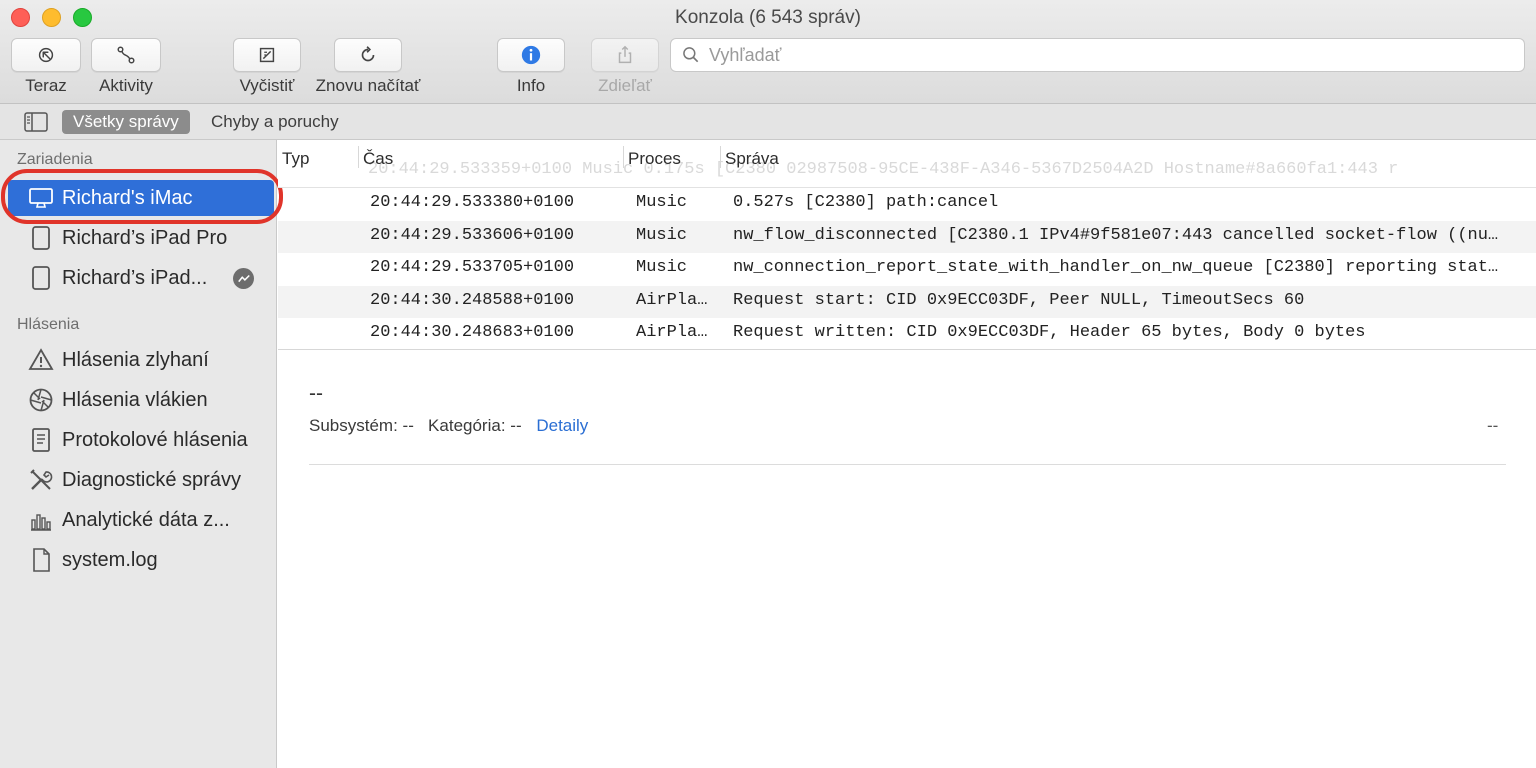 This screenshot has height=768, width=1536. Describe the element at coordinates (353, 425) in the screenshot. I see `subsystem-label: Subsystém:` at that location.